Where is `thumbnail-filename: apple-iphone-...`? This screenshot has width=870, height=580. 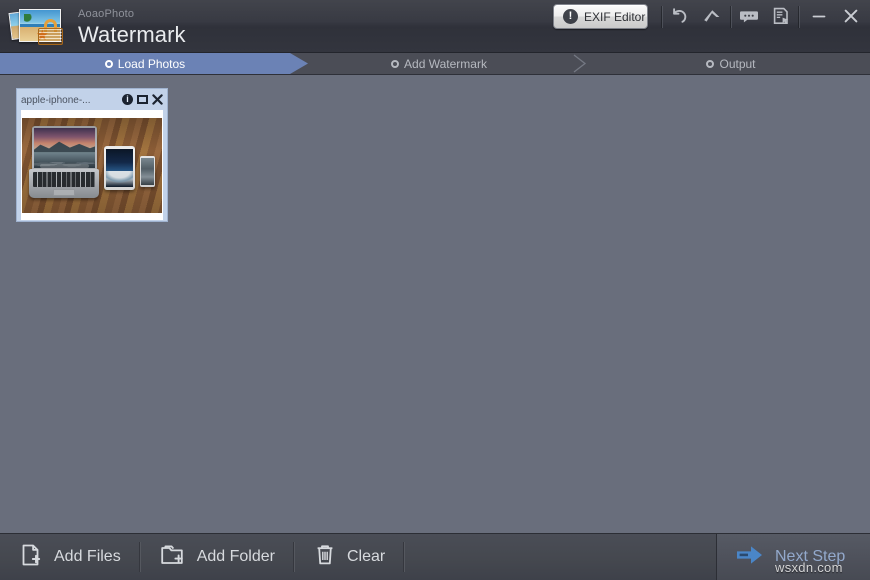
thumbnail-filename: apple-iphone-... is located at coordinates (56, 100).